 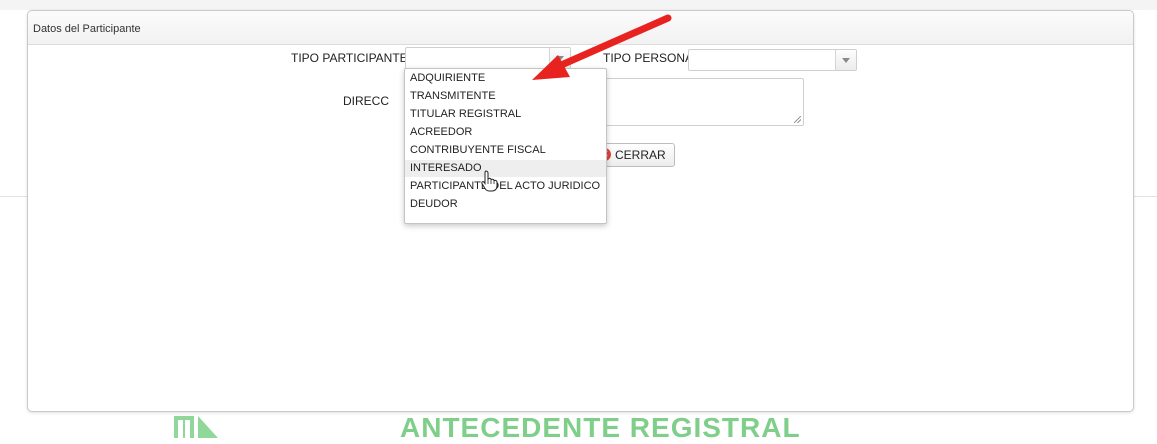 I want to click on resize-grip-icon, so click(x=797, y=119).